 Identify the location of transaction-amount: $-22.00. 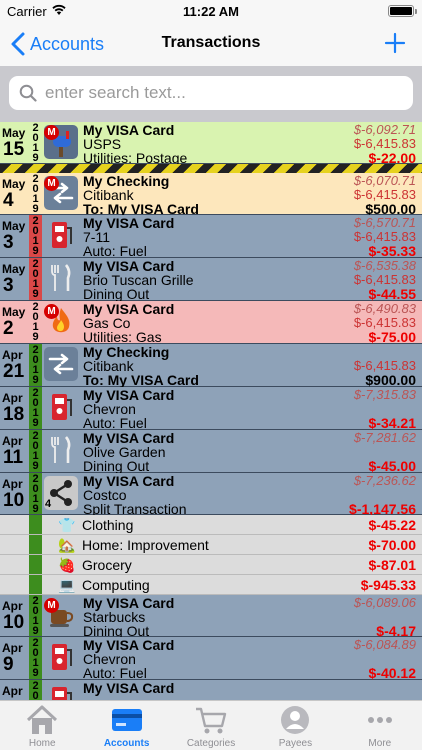
(392, 158).